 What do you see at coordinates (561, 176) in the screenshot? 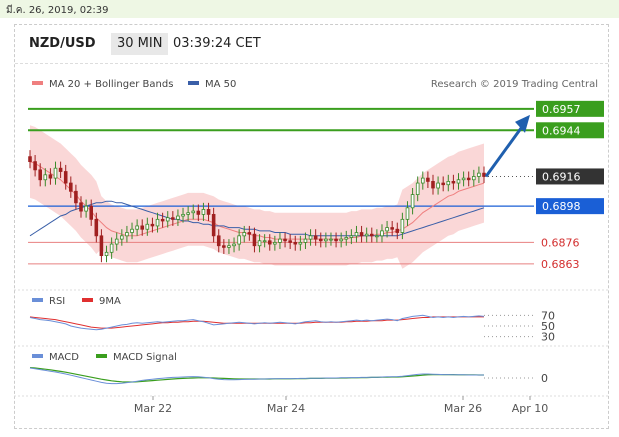
I see `level-label-0.6916: 0.6916` at bounding box center [561, 176].